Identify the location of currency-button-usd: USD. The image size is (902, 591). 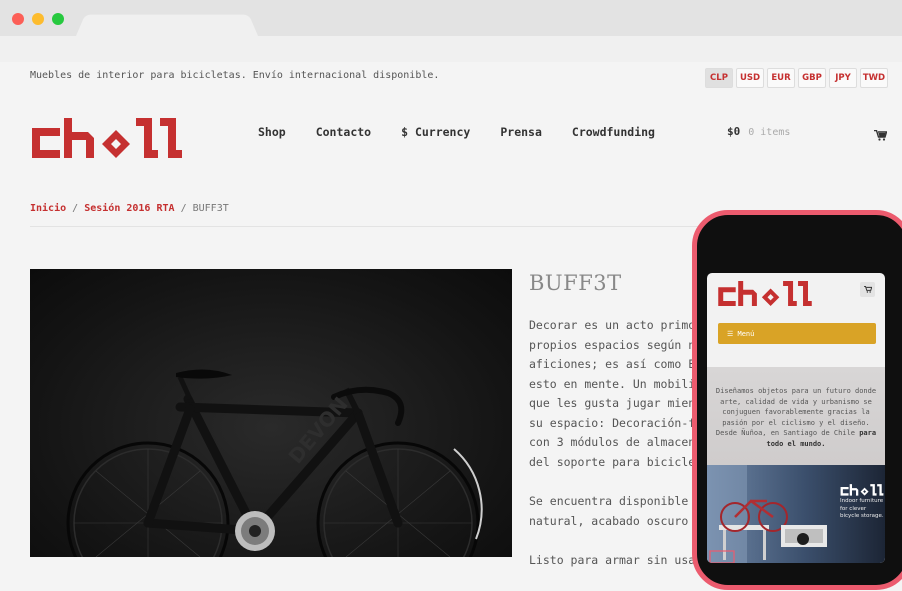
(750, 78).